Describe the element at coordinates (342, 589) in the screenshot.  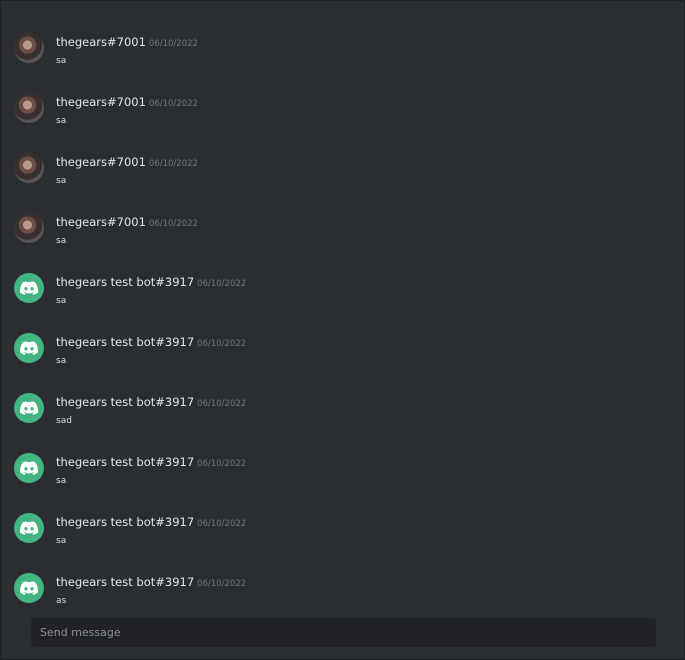
I see `message-item: thegears test bot#3917 06/10/2022 as` at that location.